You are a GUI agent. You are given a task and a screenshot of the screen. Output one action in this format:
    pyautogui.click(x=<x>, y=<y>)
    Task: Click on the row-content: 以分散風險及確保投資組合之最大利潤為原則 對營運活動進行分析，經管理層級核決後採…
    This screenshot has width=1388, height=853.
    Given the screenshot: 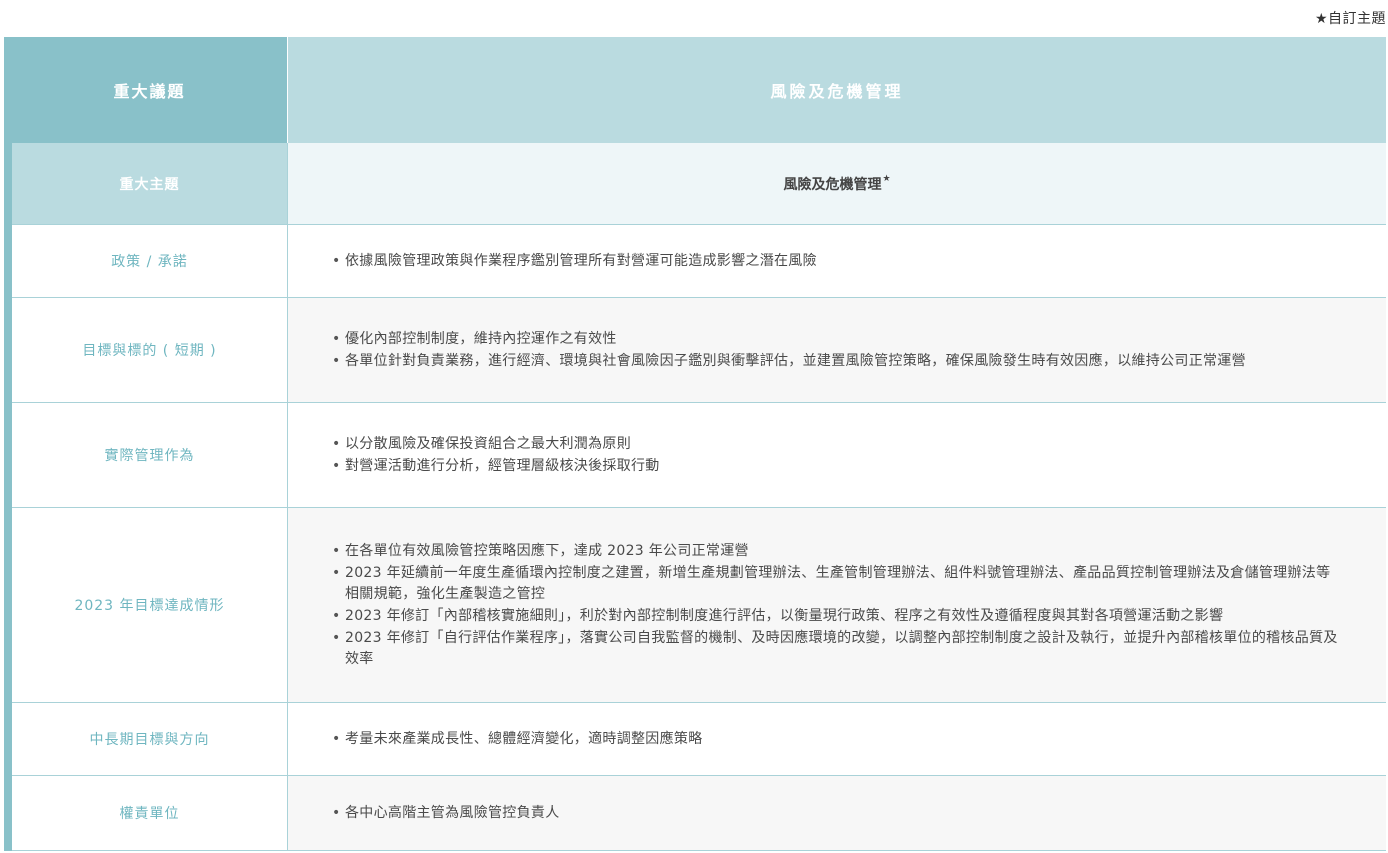 What is the action you would take?
    pyautogui.click(x=837, y=455)
    